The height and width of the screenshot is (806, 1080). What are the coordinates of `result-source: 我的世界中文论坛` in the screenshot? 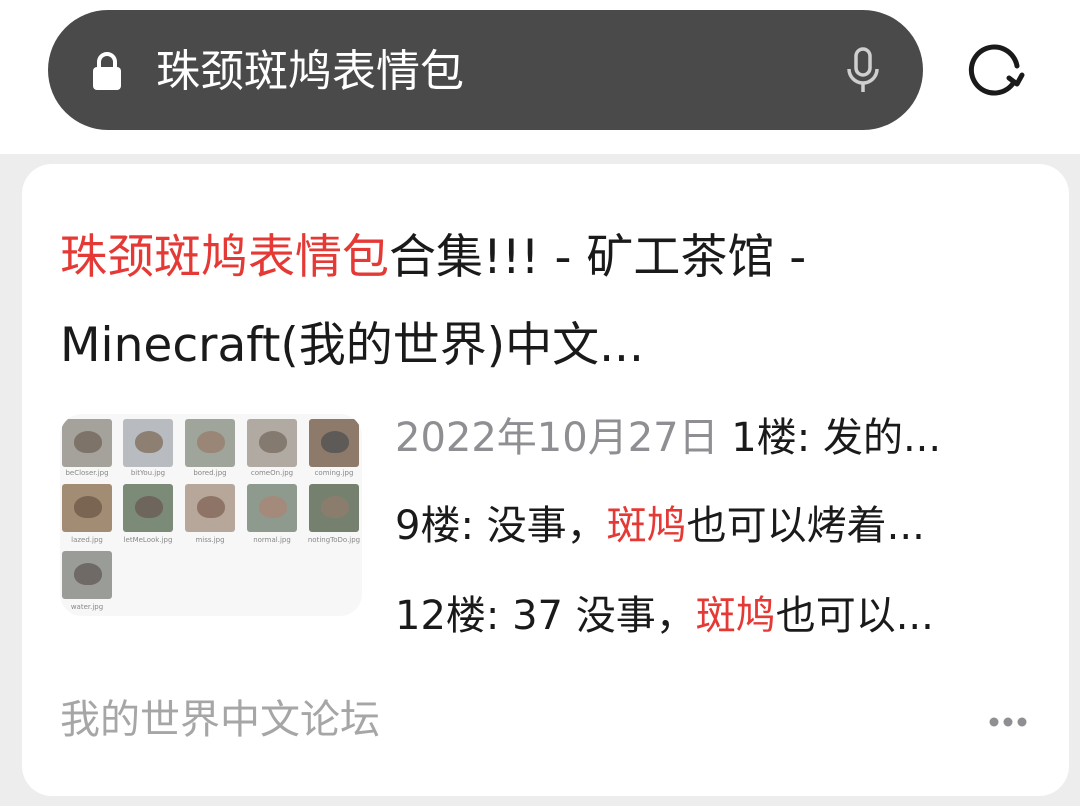 It's located at (220, 720).